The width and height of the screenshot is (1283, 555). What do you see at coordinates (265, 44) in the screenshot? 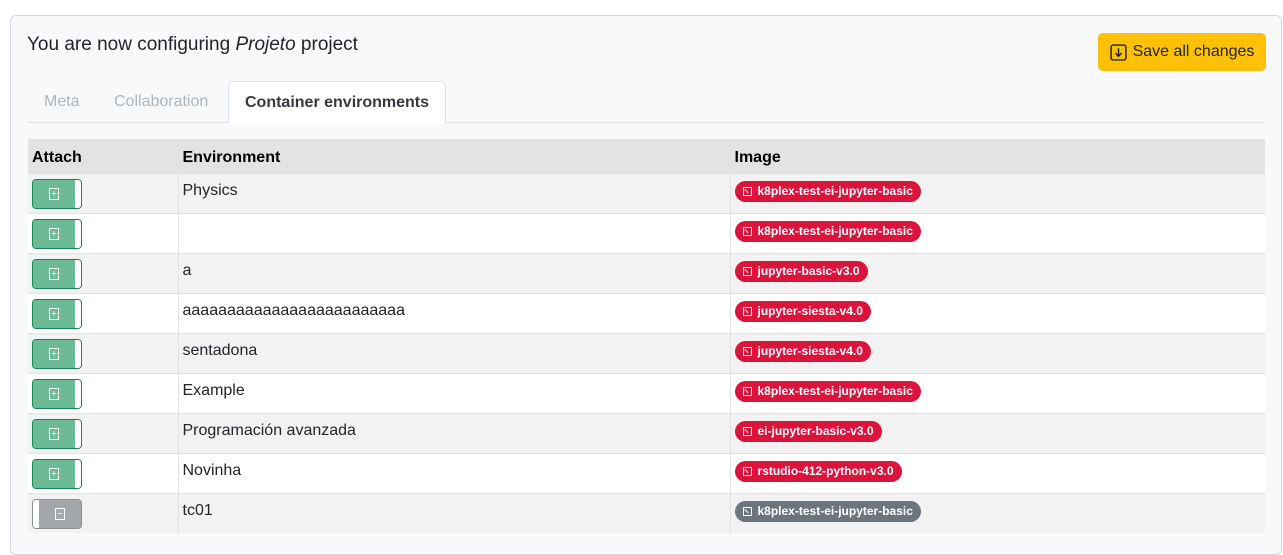
I see `project-name: Projeto` at bounding box center [265, 44].